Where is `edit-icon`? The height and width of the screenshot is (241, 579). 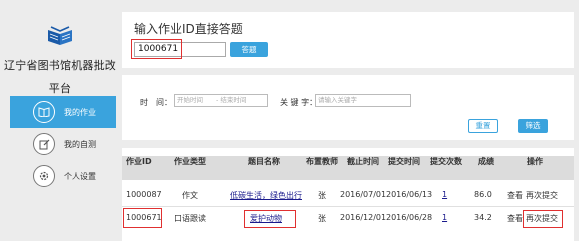
edit-icon is located at coordinates (44, 144).